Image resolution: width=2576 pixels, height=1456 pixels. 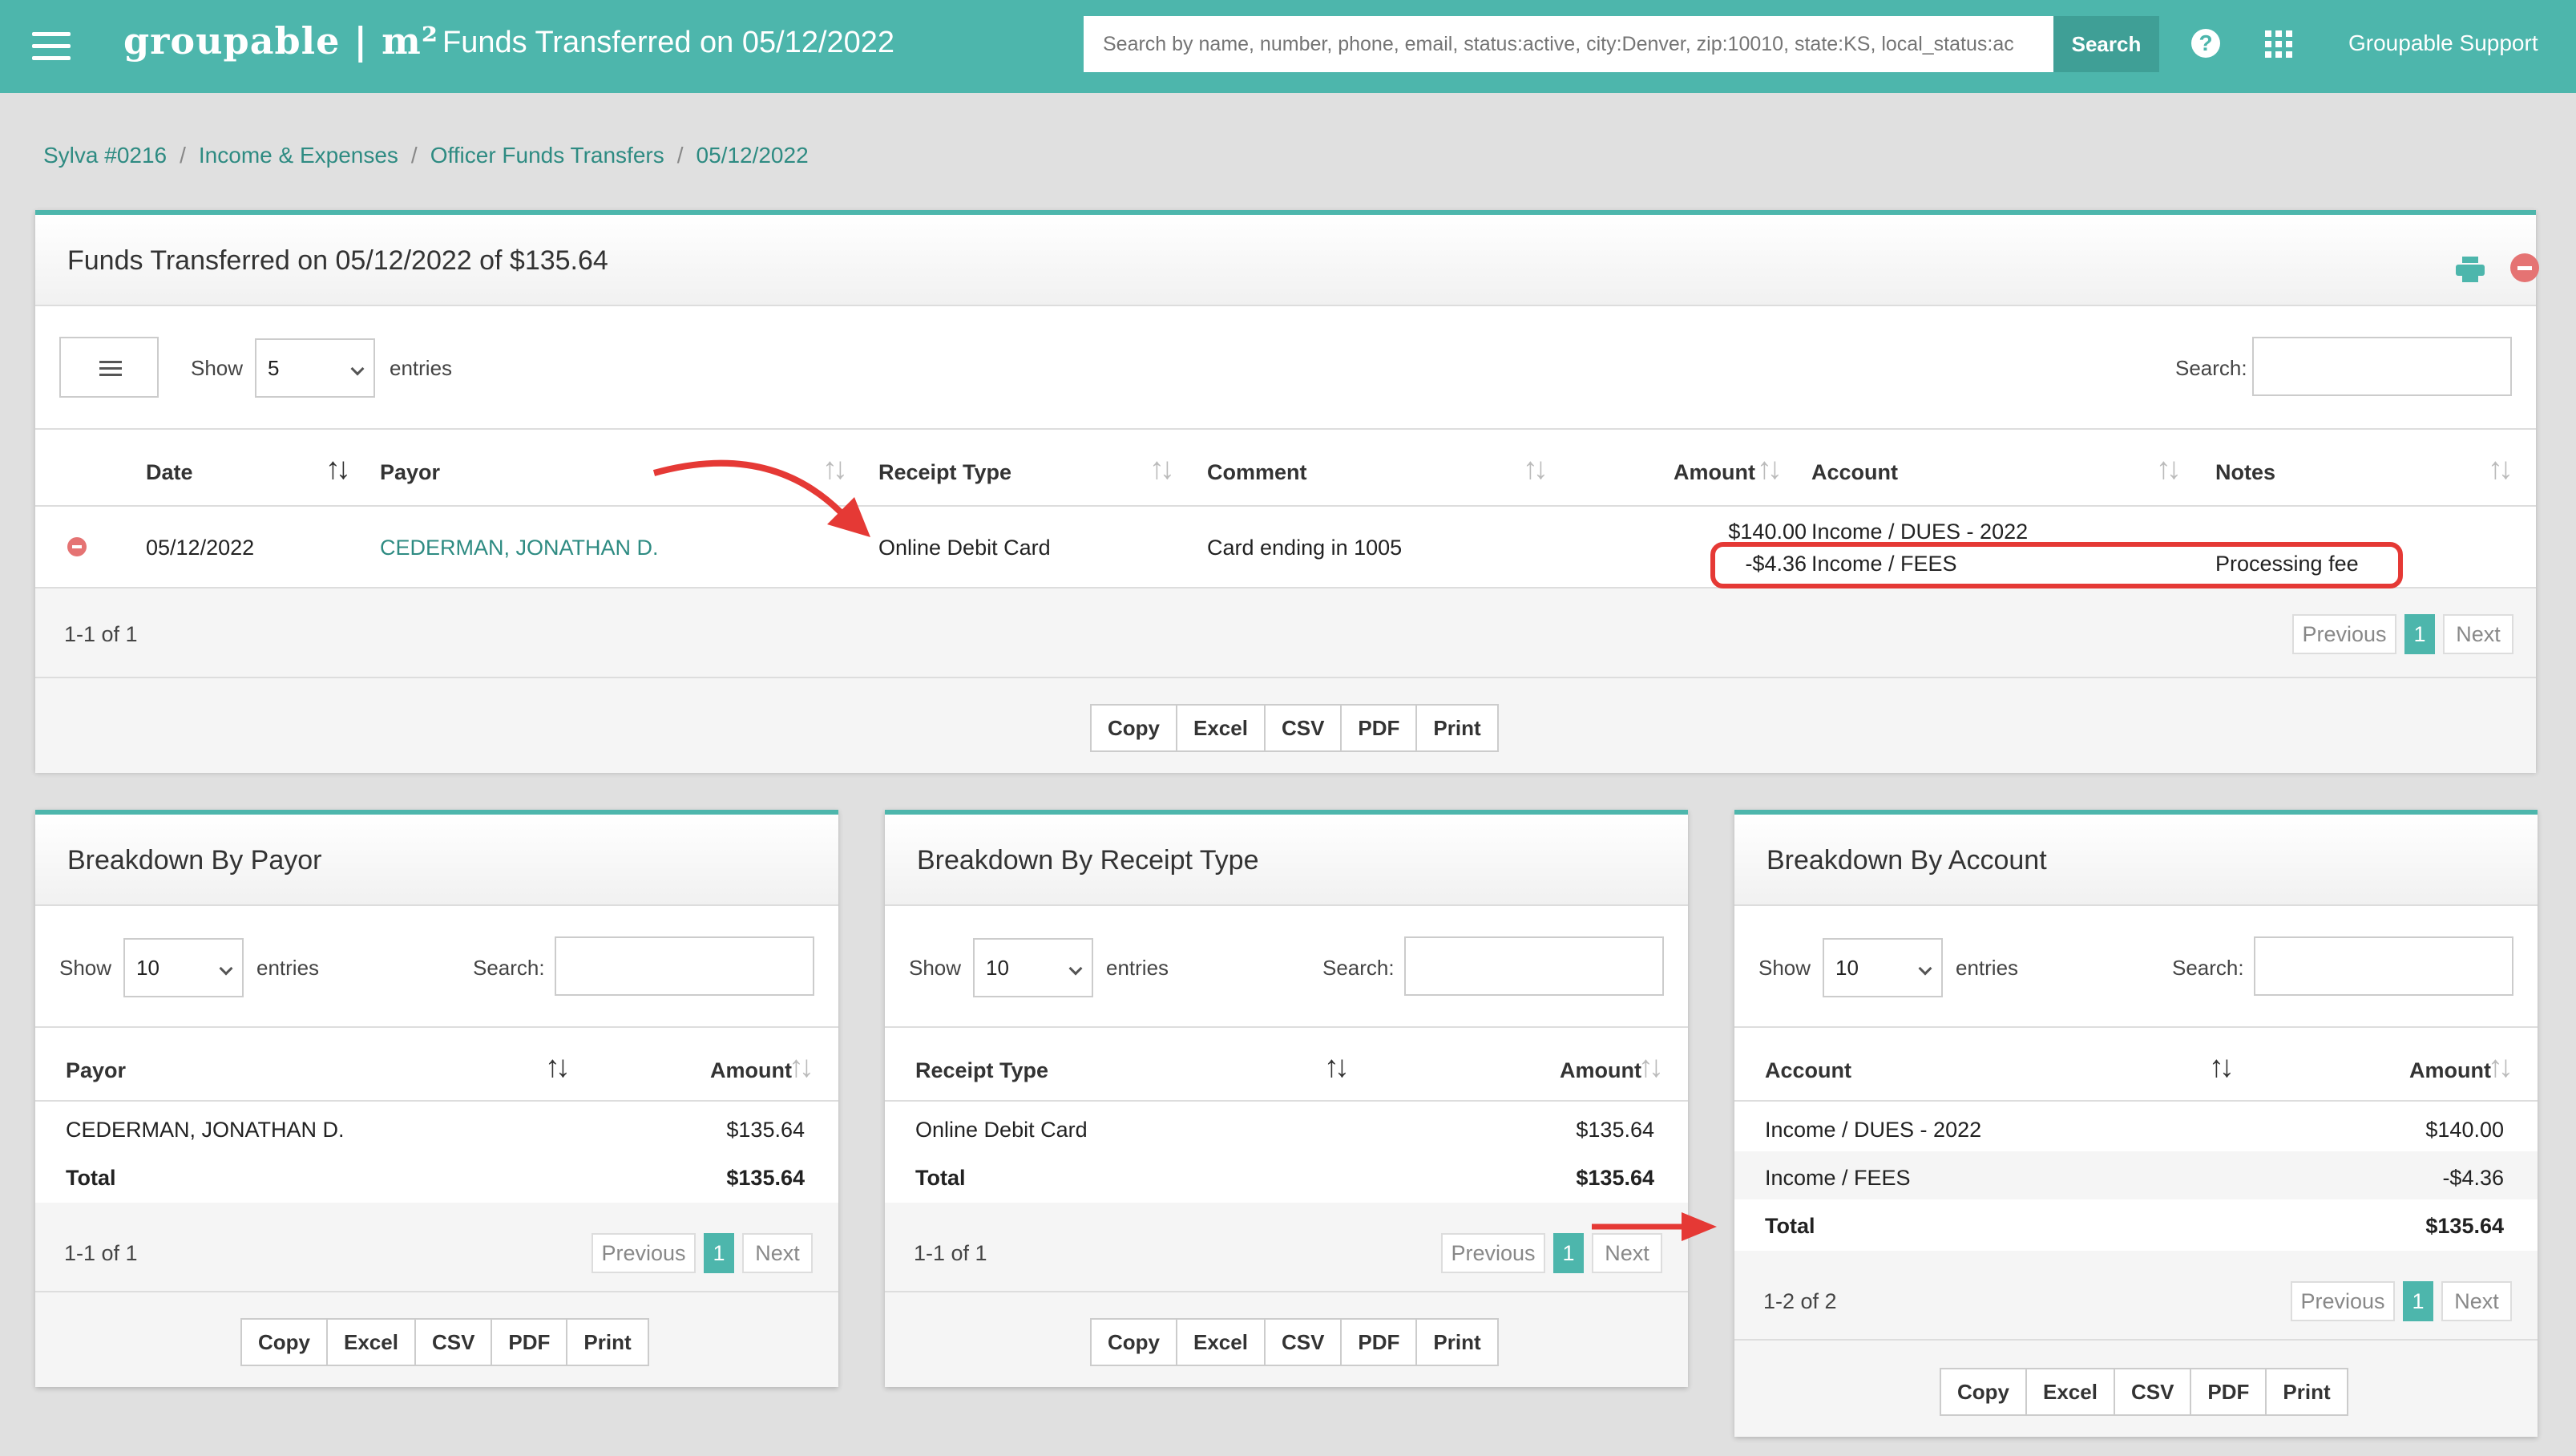 I want to click on close-icon, so click(x=2525, y=267).